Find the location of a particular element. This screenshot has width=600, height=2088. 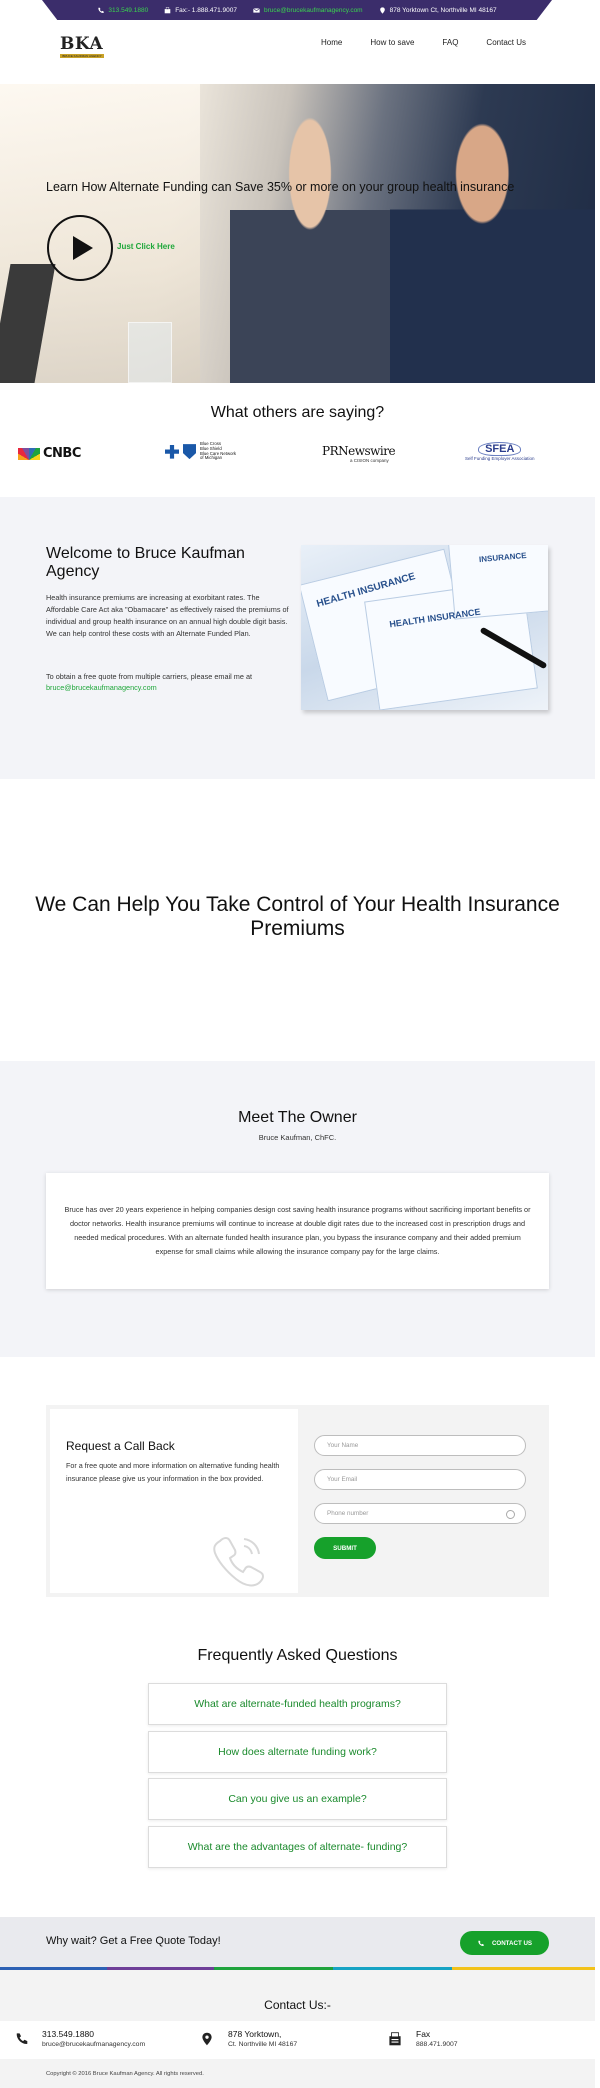

country-flag-icon is located at coordinates (510, 1514).